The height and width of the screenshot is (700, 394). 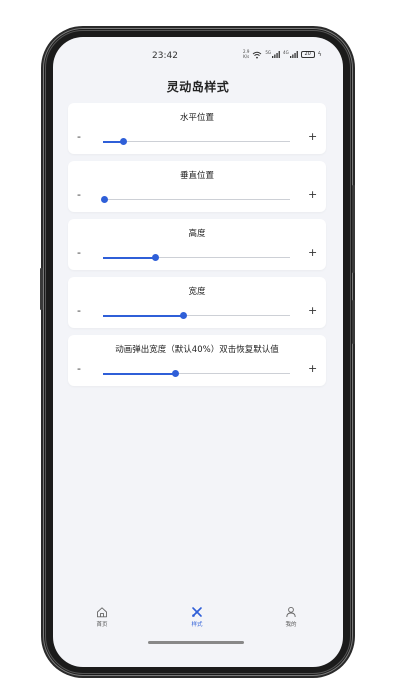 I want to click on slider-title: 水平位置, so click(x=196, y=118).